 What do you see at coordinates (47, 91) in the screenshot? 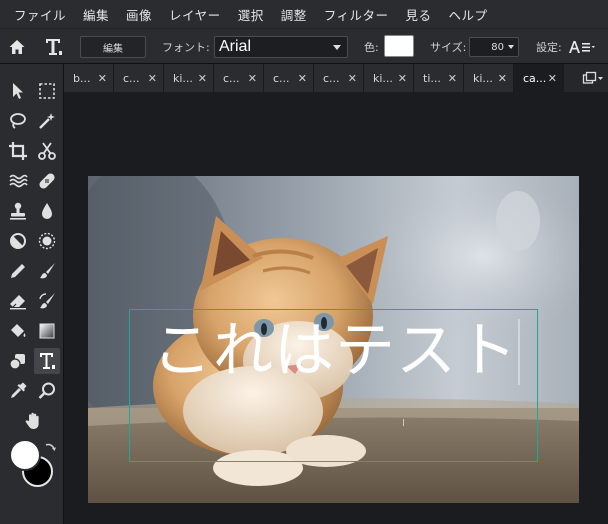
I see `marquee-tool` at bounding box center [47, 91].